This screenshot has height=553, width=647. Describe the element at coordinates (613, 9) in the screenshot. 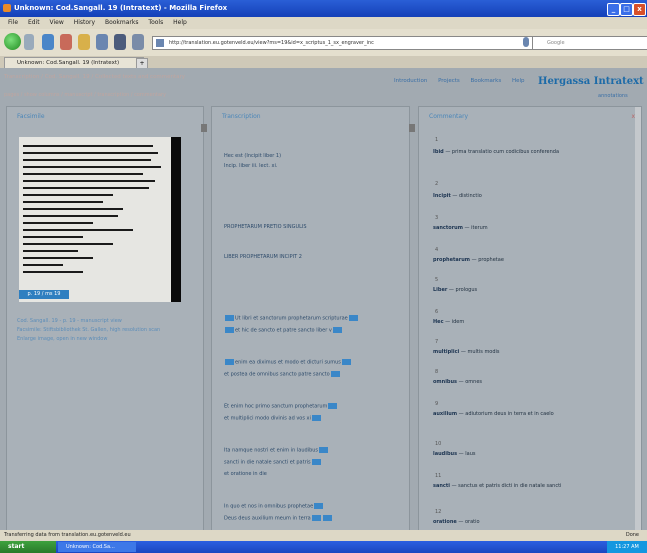

I see `minimize-button: _` at that location.